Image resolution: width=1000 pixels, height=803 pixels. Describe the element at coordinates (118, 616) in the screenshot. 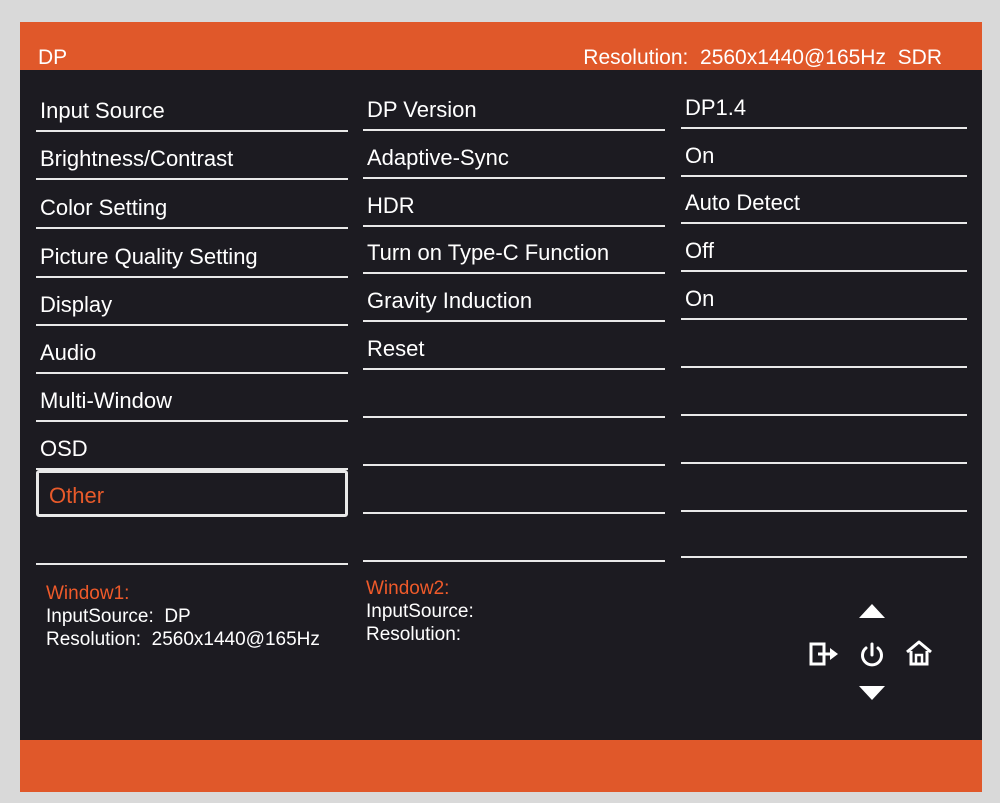

I see `window1-input: InputSource: DP` at that location.